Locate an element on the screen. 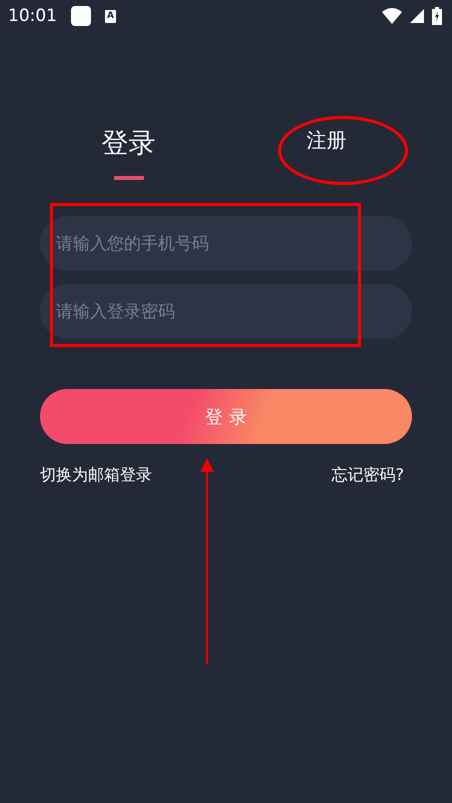 The image size is (452, 803). tab: 登录 is located at coordinates (129, 152).